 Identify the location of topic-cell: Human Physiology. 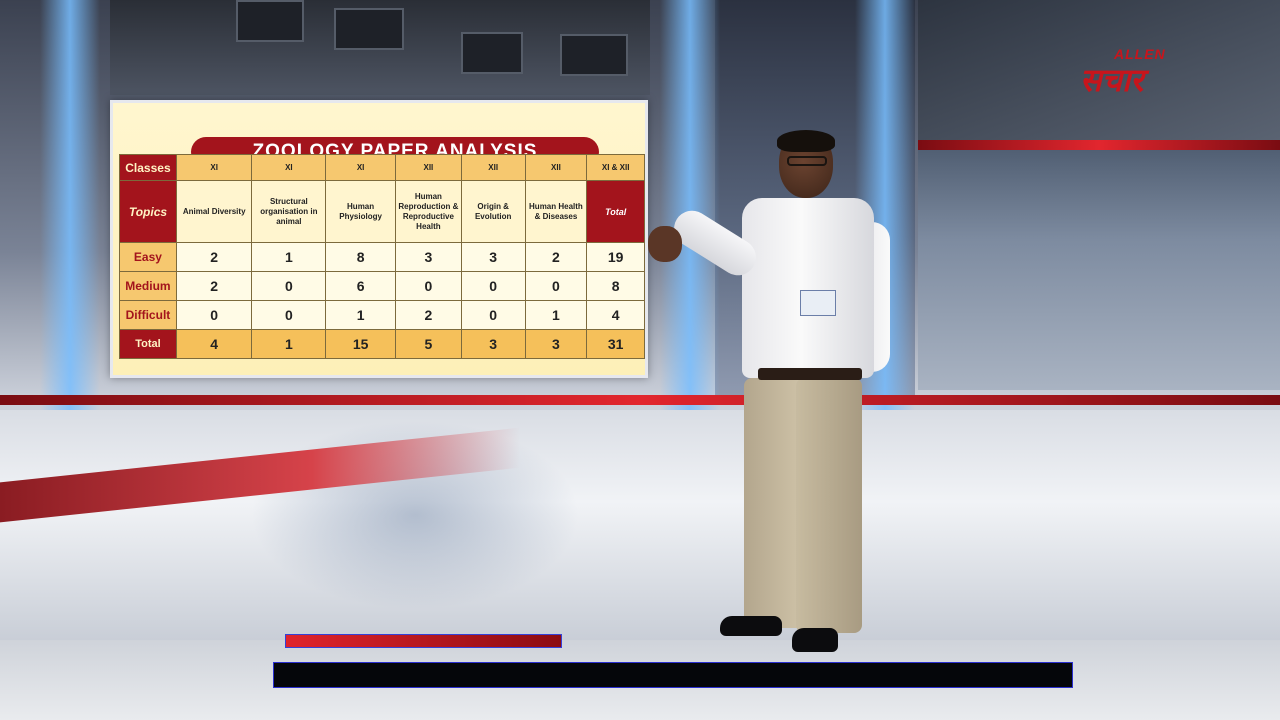
(360, 211).